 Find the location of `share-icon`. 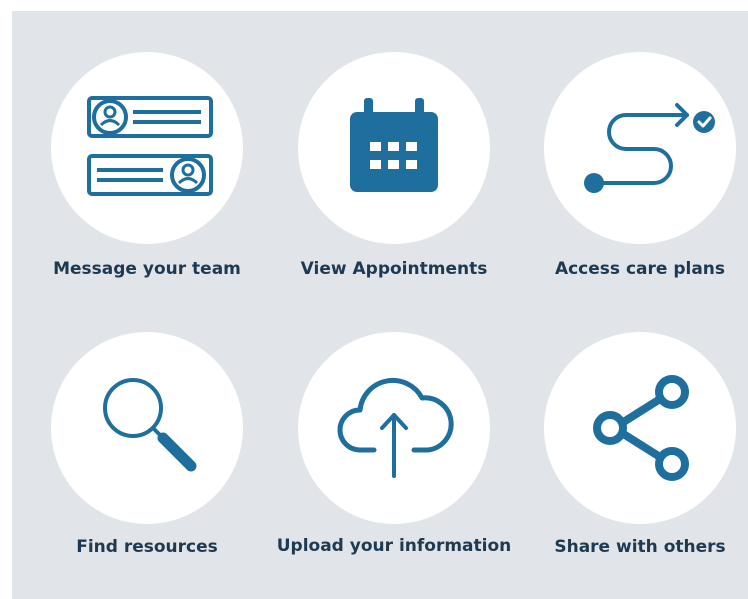

share-icon is located at coordinates (641, 428).